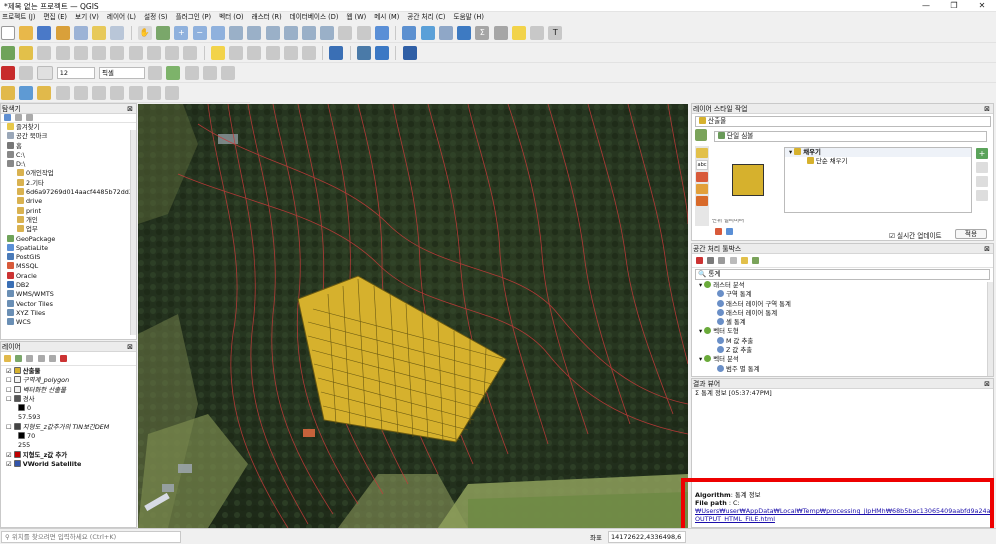 The image size is (996, 544). What do you see at coordinates (878, 161) in the screenshot?
I see `simple-fill-row: 단순 채우기` at bounding box center [878, 161].